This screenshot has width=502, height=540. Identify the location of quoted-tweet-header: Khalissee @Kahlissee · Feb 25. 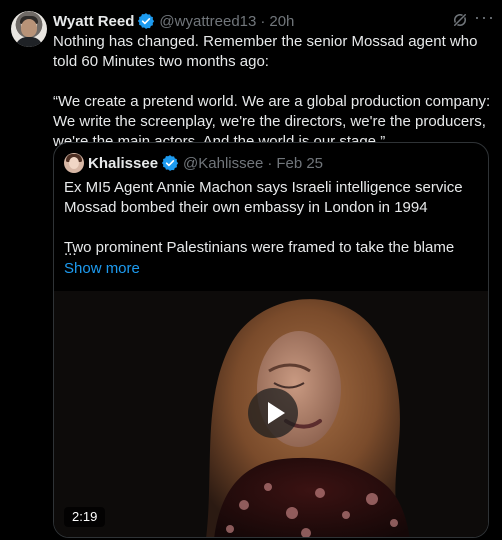
(205, 163).